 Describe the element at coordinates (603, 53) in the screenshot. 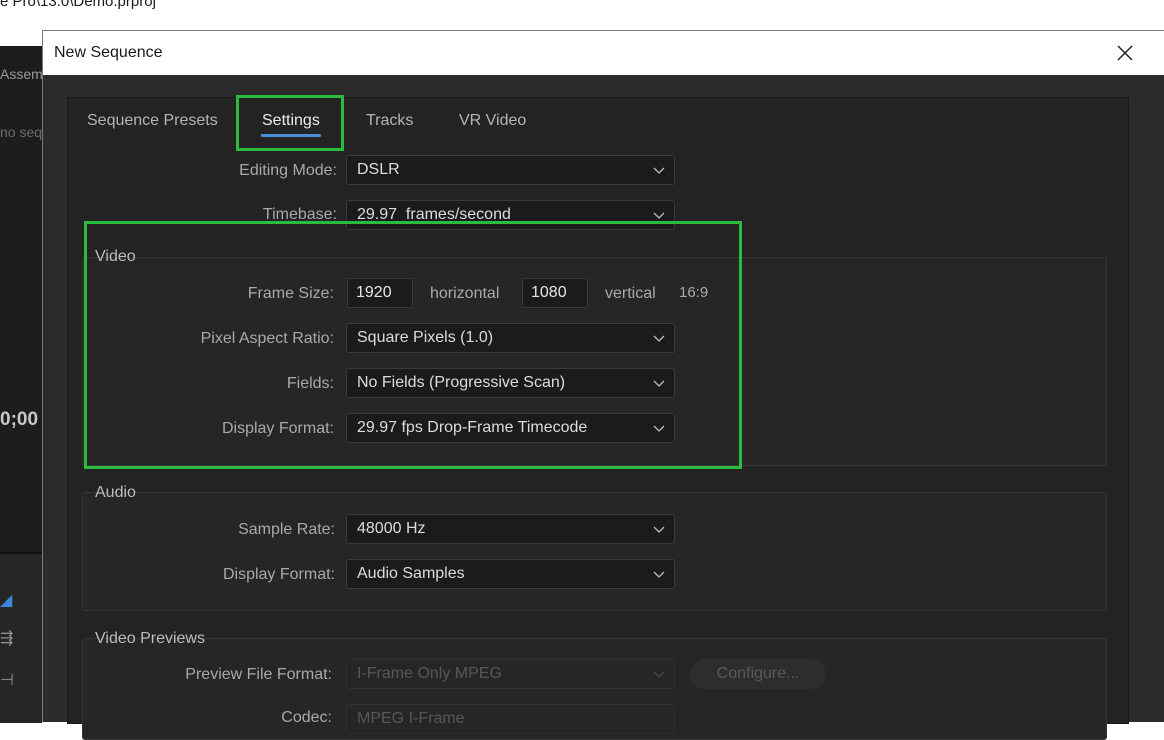

I see `dialog-title-bar: New Sequence` at that location.